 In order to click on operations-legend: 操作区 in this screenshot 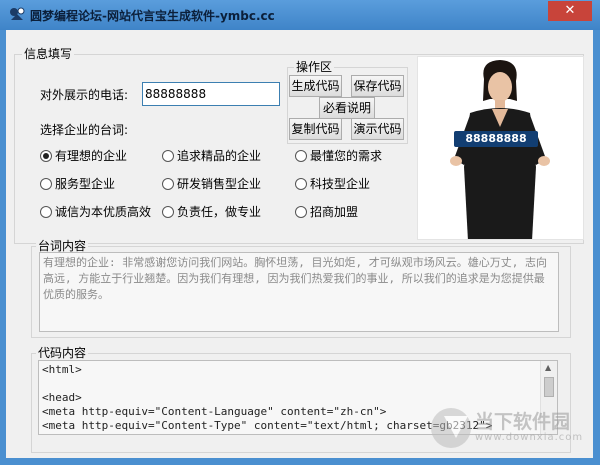, I will do `click(314, 67)`.